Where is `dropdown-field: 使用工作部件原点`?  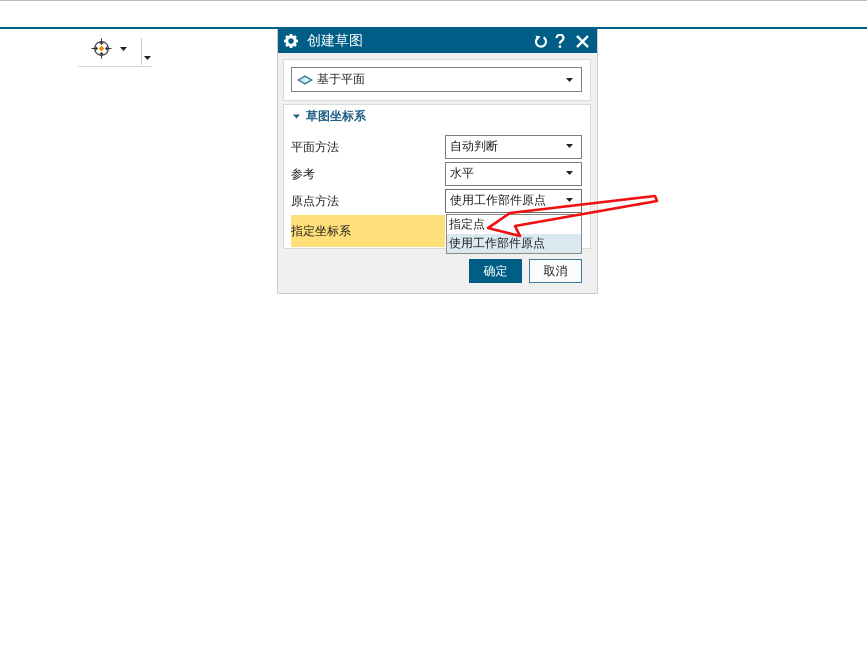
dropdown-field: 使用工作部件原点 is located at coordinates (513, 201).